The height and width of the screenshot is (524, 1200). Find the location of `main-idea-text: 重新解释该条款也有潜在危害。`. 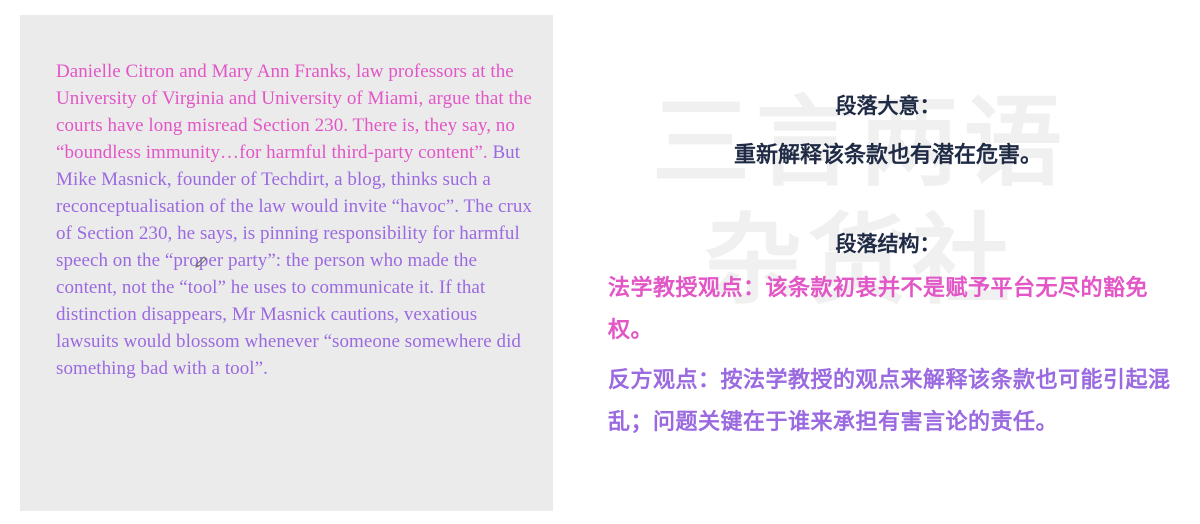

main-idea-text: 重新解释该条款也有潜在危害。 is located at coordinates (887, 155).